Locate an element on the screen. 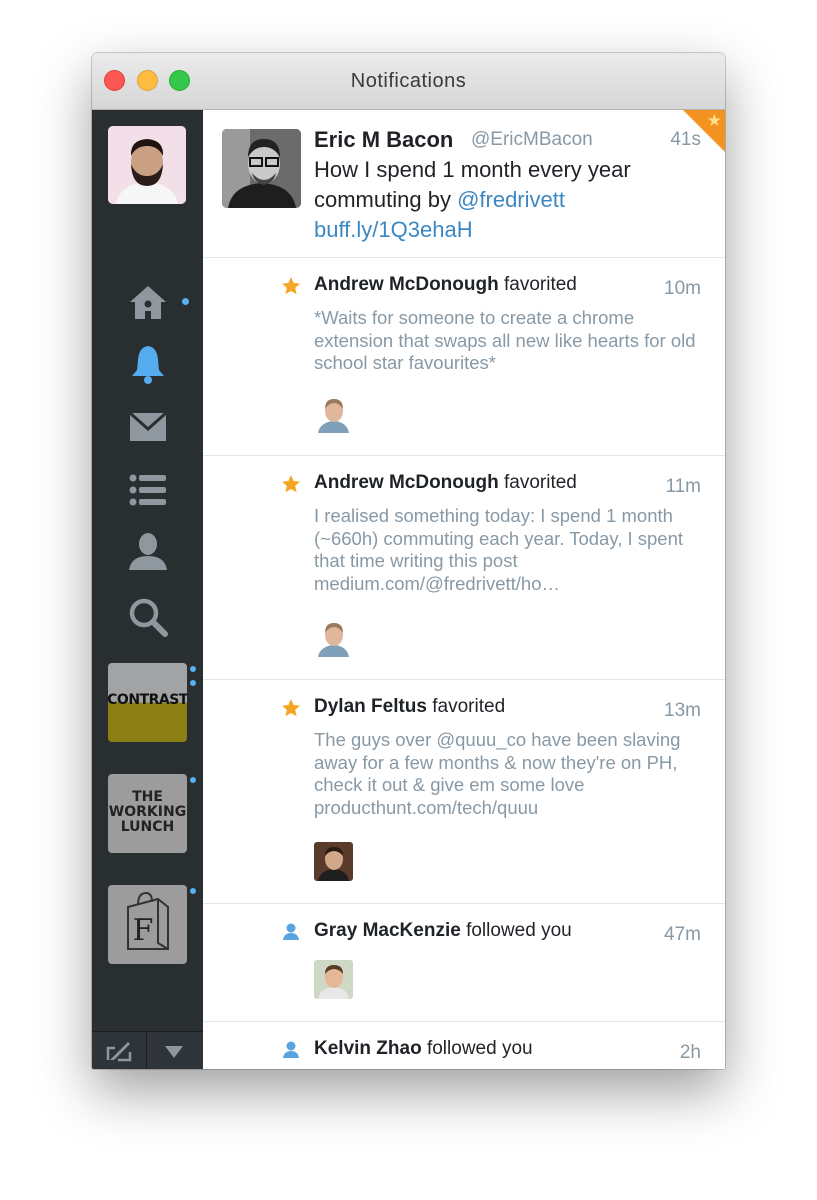 The height and width of the screenshot is (1200, 817). home-icon is located at coordinates (148, 303).